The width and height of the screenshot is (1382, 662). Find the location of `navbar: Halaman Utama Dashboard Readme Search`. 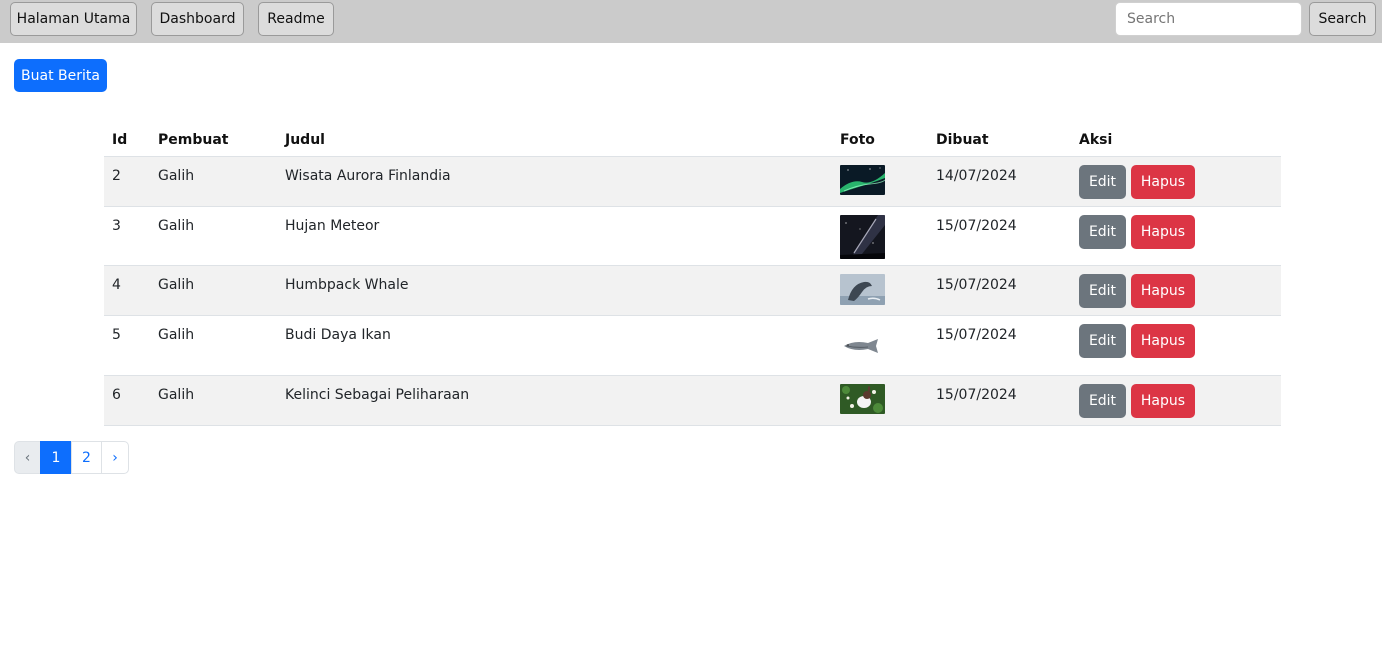

navbar: Halaman Utama Dashboard Readme Search is located at coordinates (691, 21).